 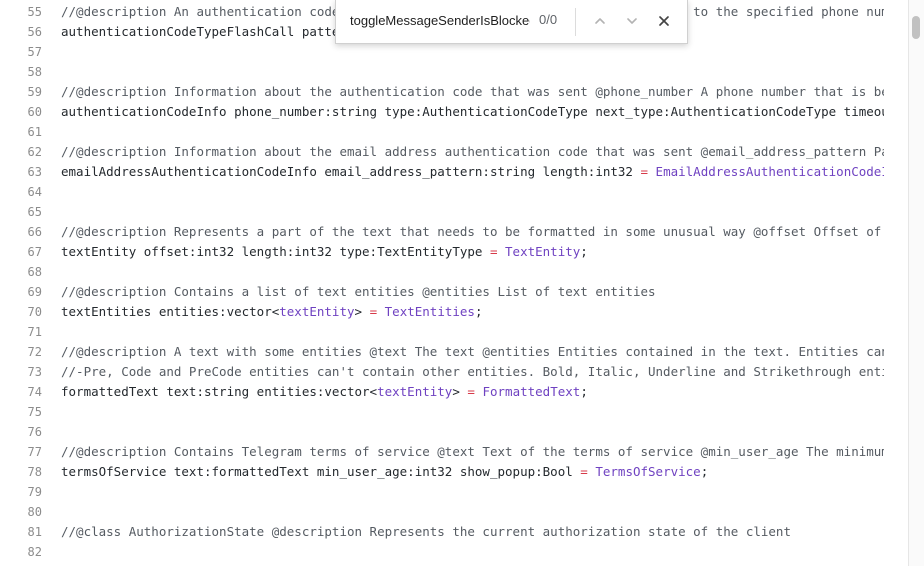 What do you see at coordinates (170, 311) in the screenshot?
I see `code-token: textEntities entities:vector<` at bounding box center [170, 311].